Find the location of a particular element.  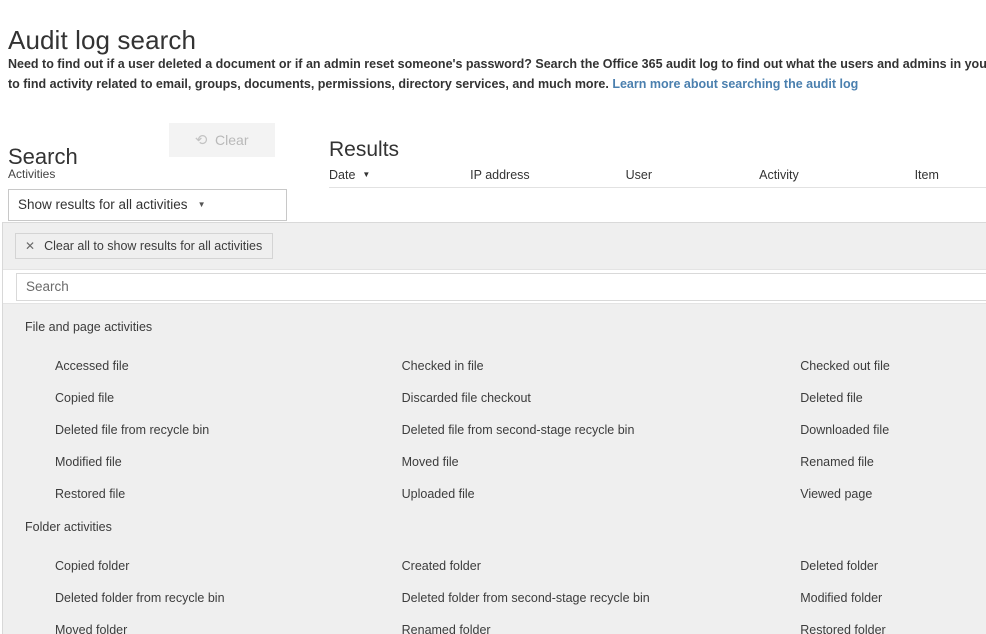

clear-button: ⟳ Clear is located at coordinates (222, 140).